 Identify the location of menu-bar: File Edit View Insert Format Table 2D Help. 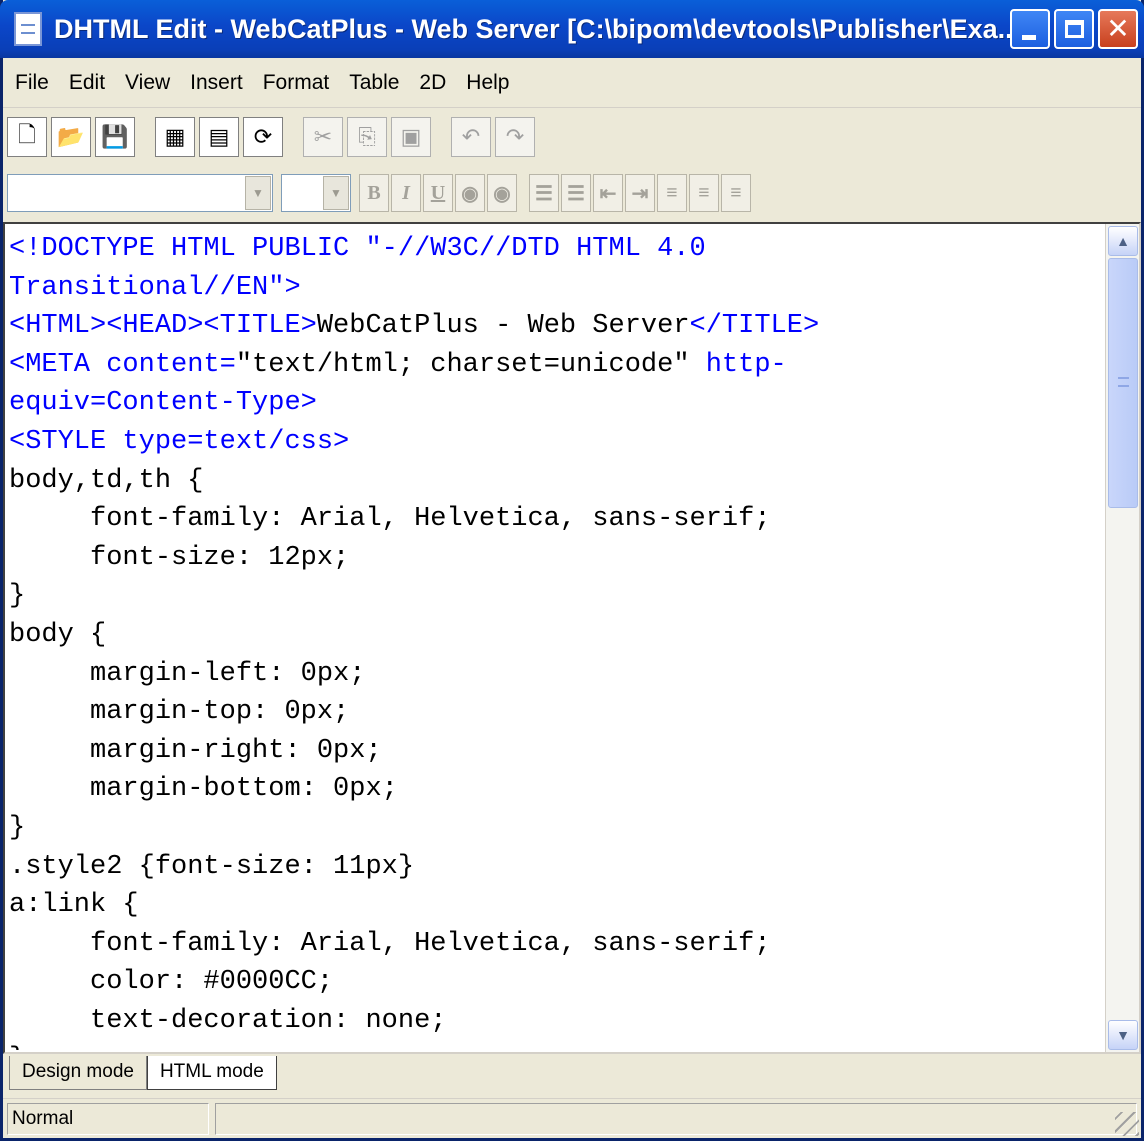
(572, 83).